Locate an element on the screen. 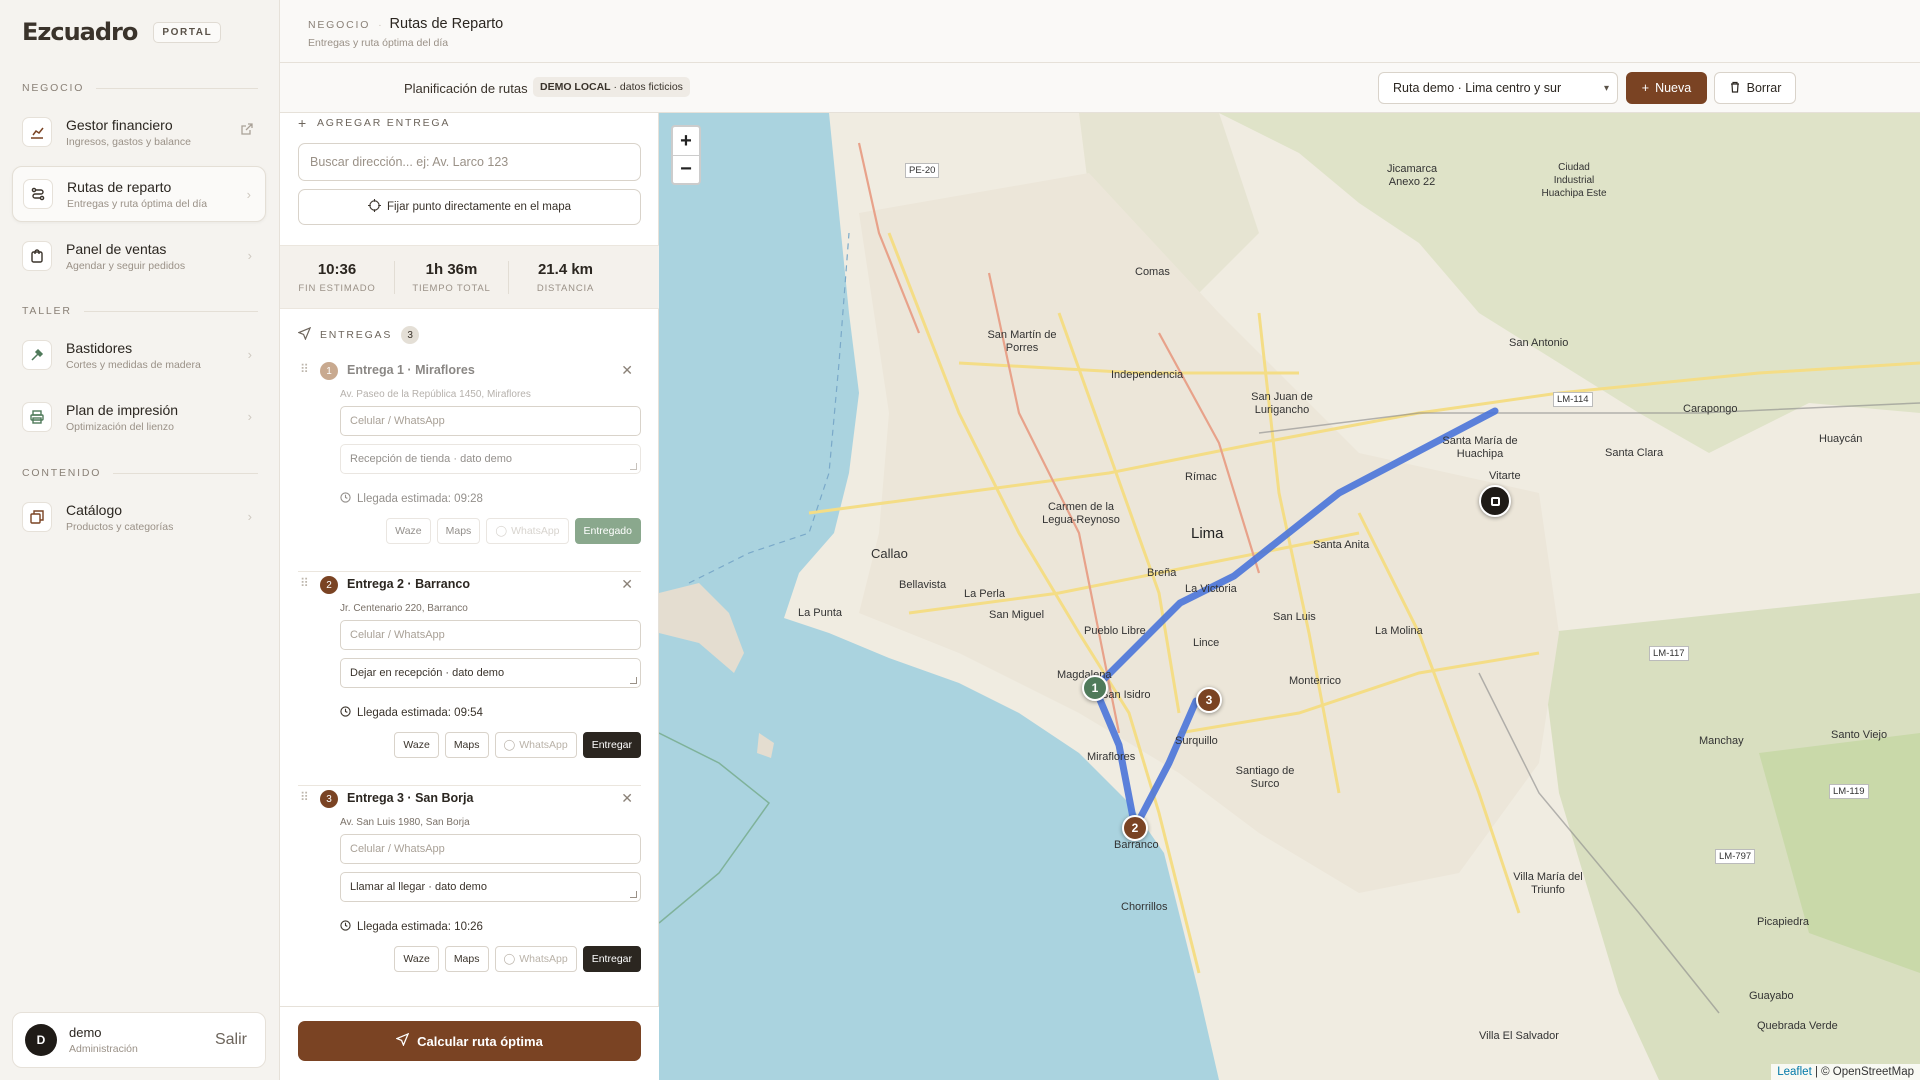 The height and width of the screenshot is (1080, 1920). route-select: Ruta demo · Lima centro y sur ▾ is located at coordinates (1498, 88).